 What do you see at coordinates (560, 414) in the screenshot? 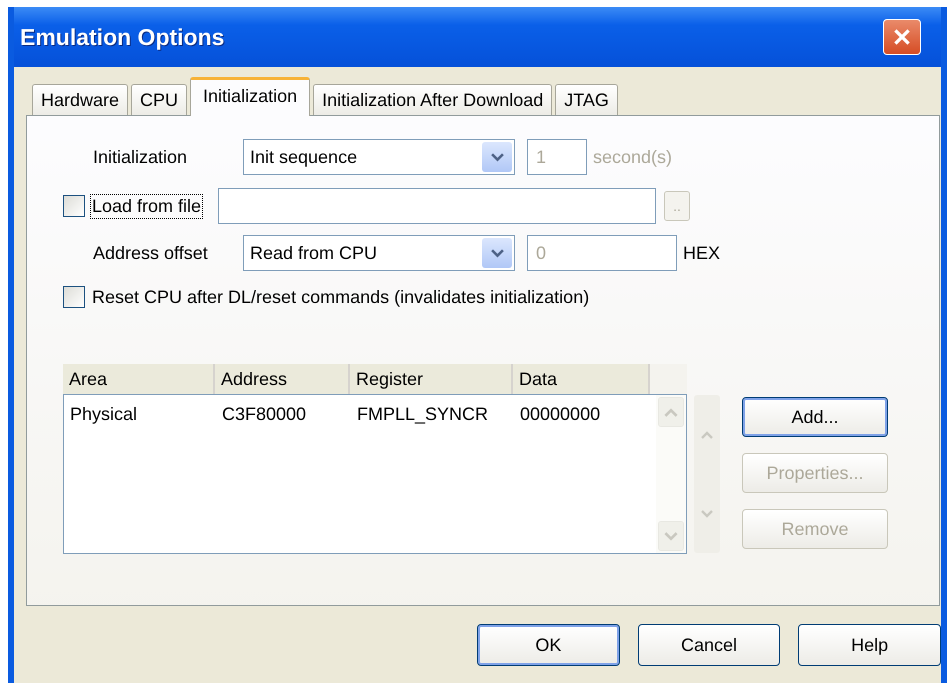
I see `table-cell-text: 00000000` at bounding box center [560, 414].